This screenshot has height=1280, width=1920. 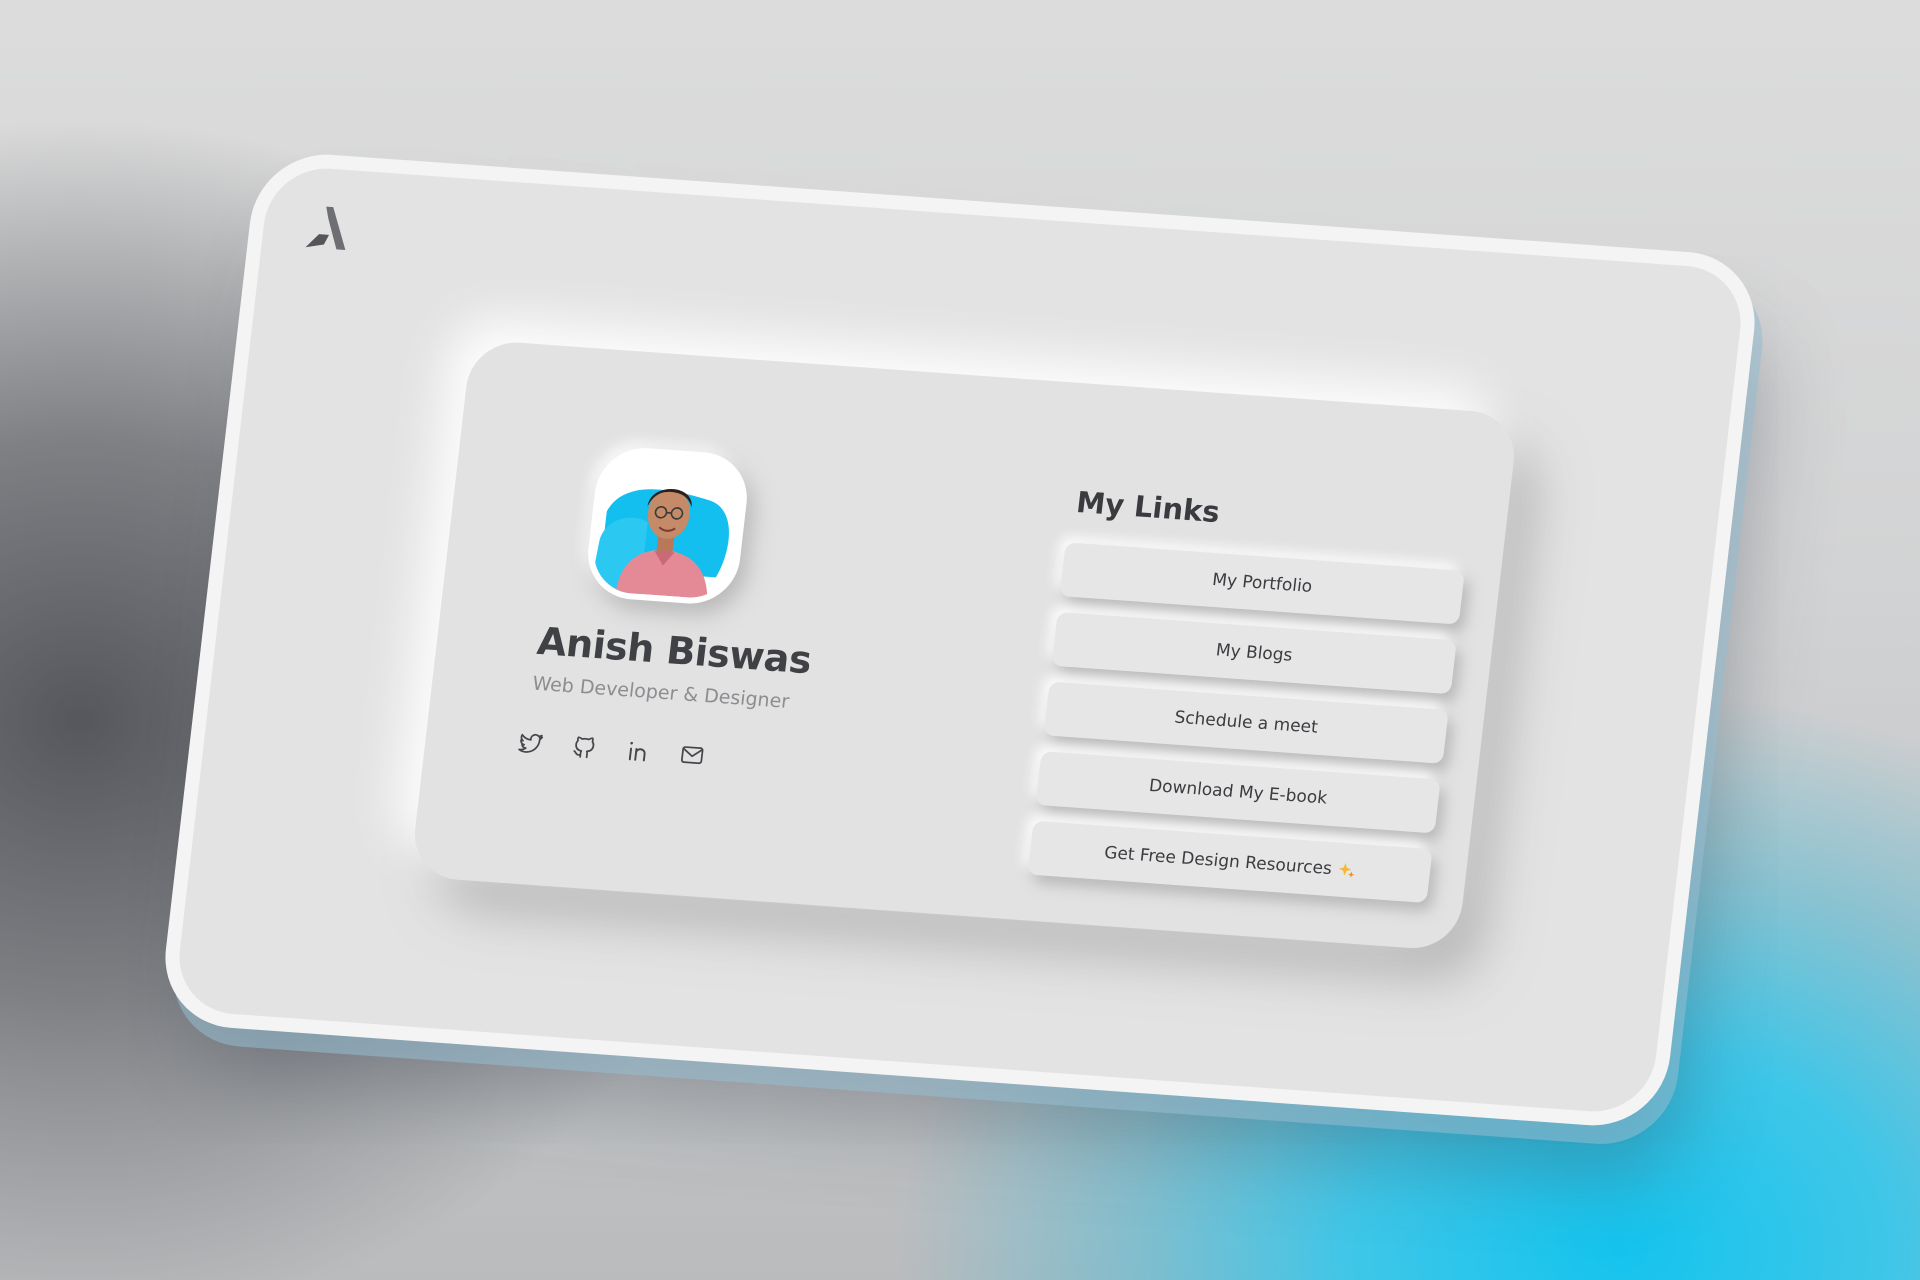 I want to click on avatar, so click(x=667, y=525).